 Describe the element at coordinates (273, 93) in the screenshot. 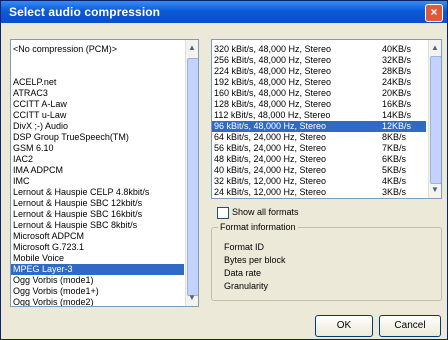

I see `format-description: 160 kBit/s, 48,000 Hz, Stereo` at that location.